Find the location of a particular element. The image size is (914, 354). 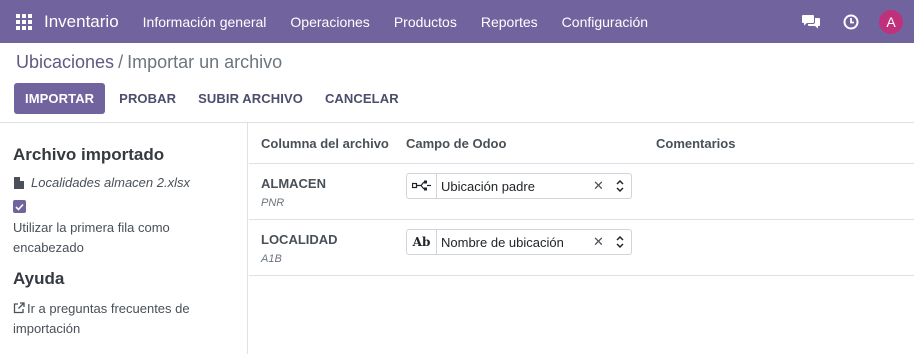

external-link-icon is located at coordinates (19, 308).